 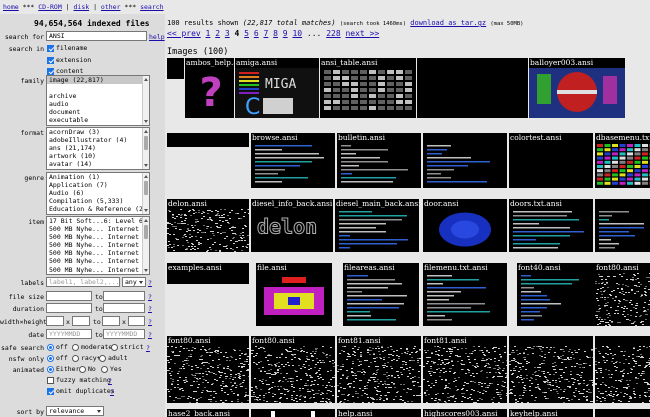 What do you see at coordinates (275, 33) in the screenshot?
I see `page-link: 8` at bounding box center [275, 33].